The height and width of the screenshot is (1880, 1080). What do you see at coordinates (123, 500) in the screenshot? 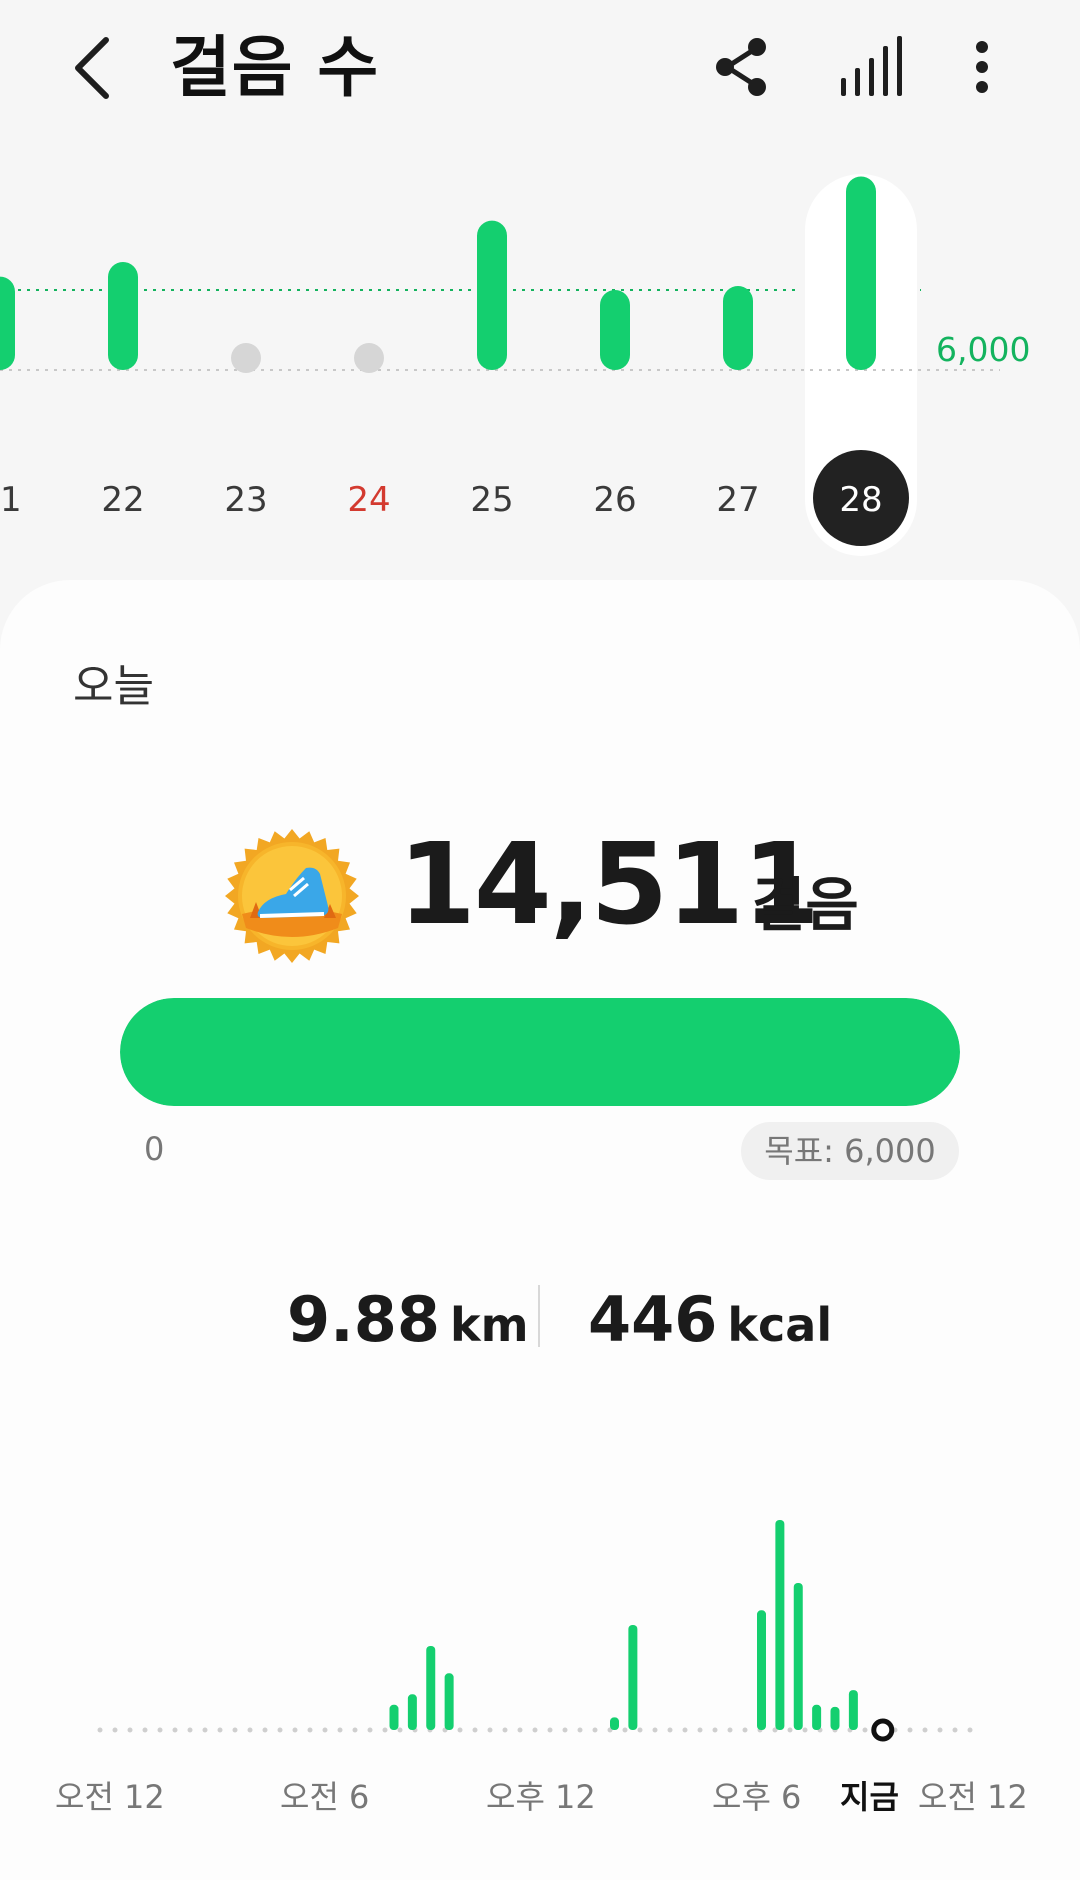
I see `day-label: 22` at bounding box center [123, 500].